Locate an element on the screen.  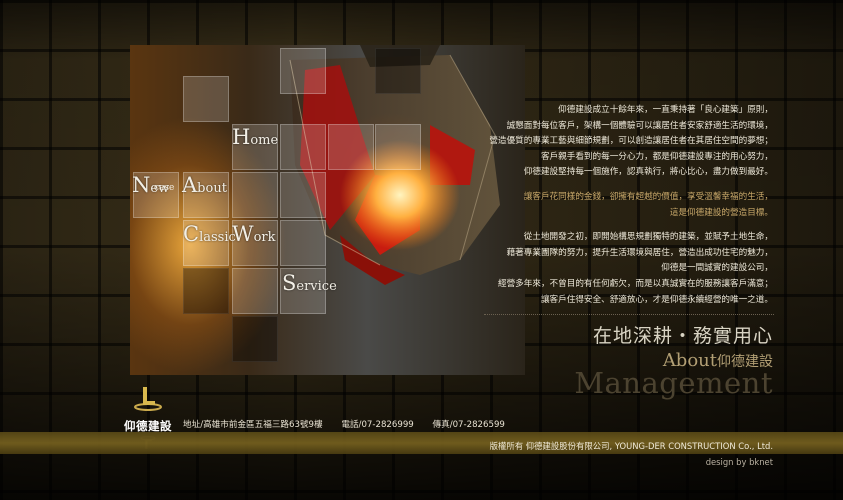
nav-about-initial: A is located at coordinates (190, 185).